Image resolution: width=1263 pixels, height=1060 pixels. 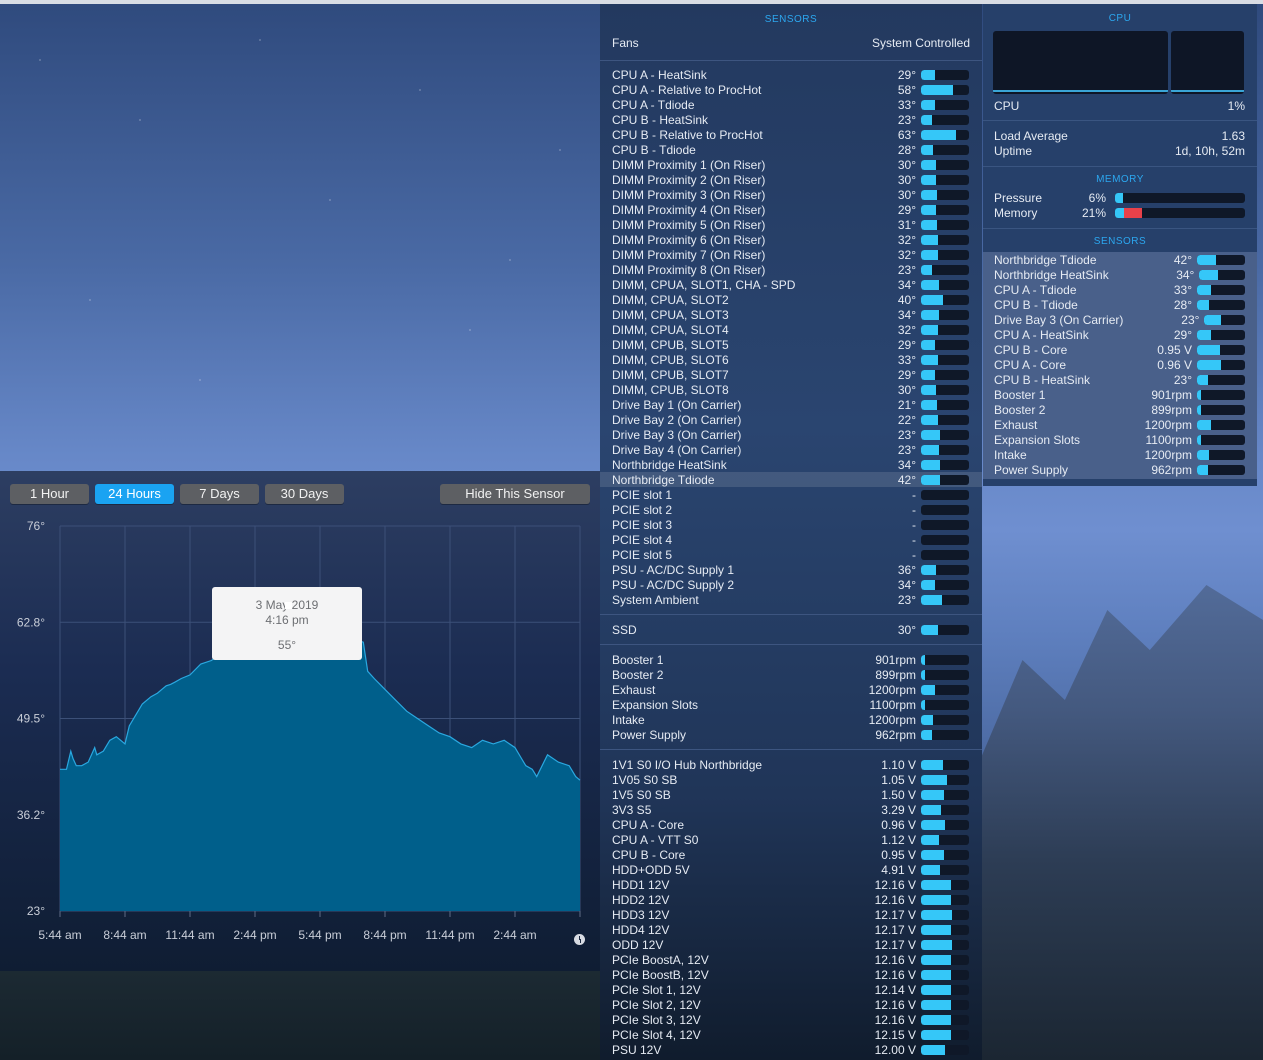 What do you see at coordinates (791, 89) in the screenshot?
I see `sensor-row: CPU A - Relative to ProcHot 58°` at bounding box center [791, 89].